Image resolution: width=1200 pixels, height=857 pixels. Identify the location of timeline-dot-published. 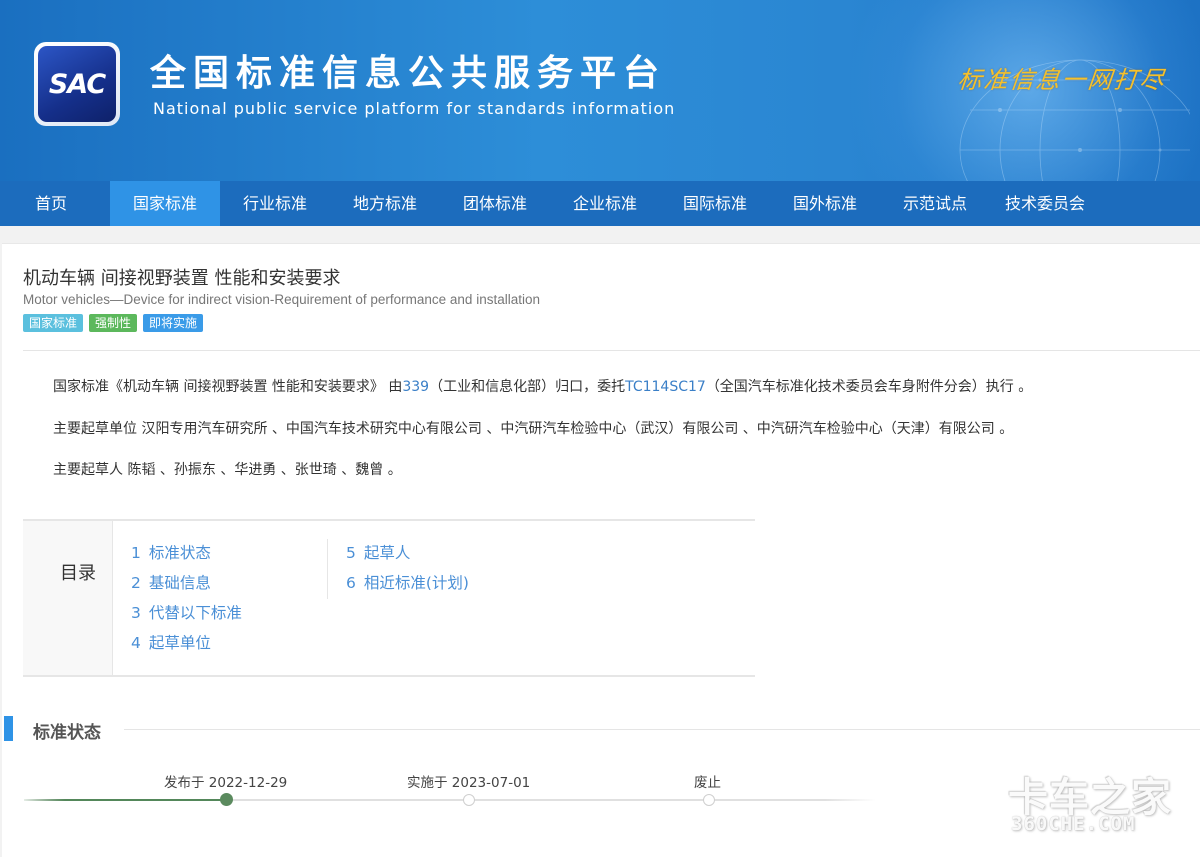
(226, 799).